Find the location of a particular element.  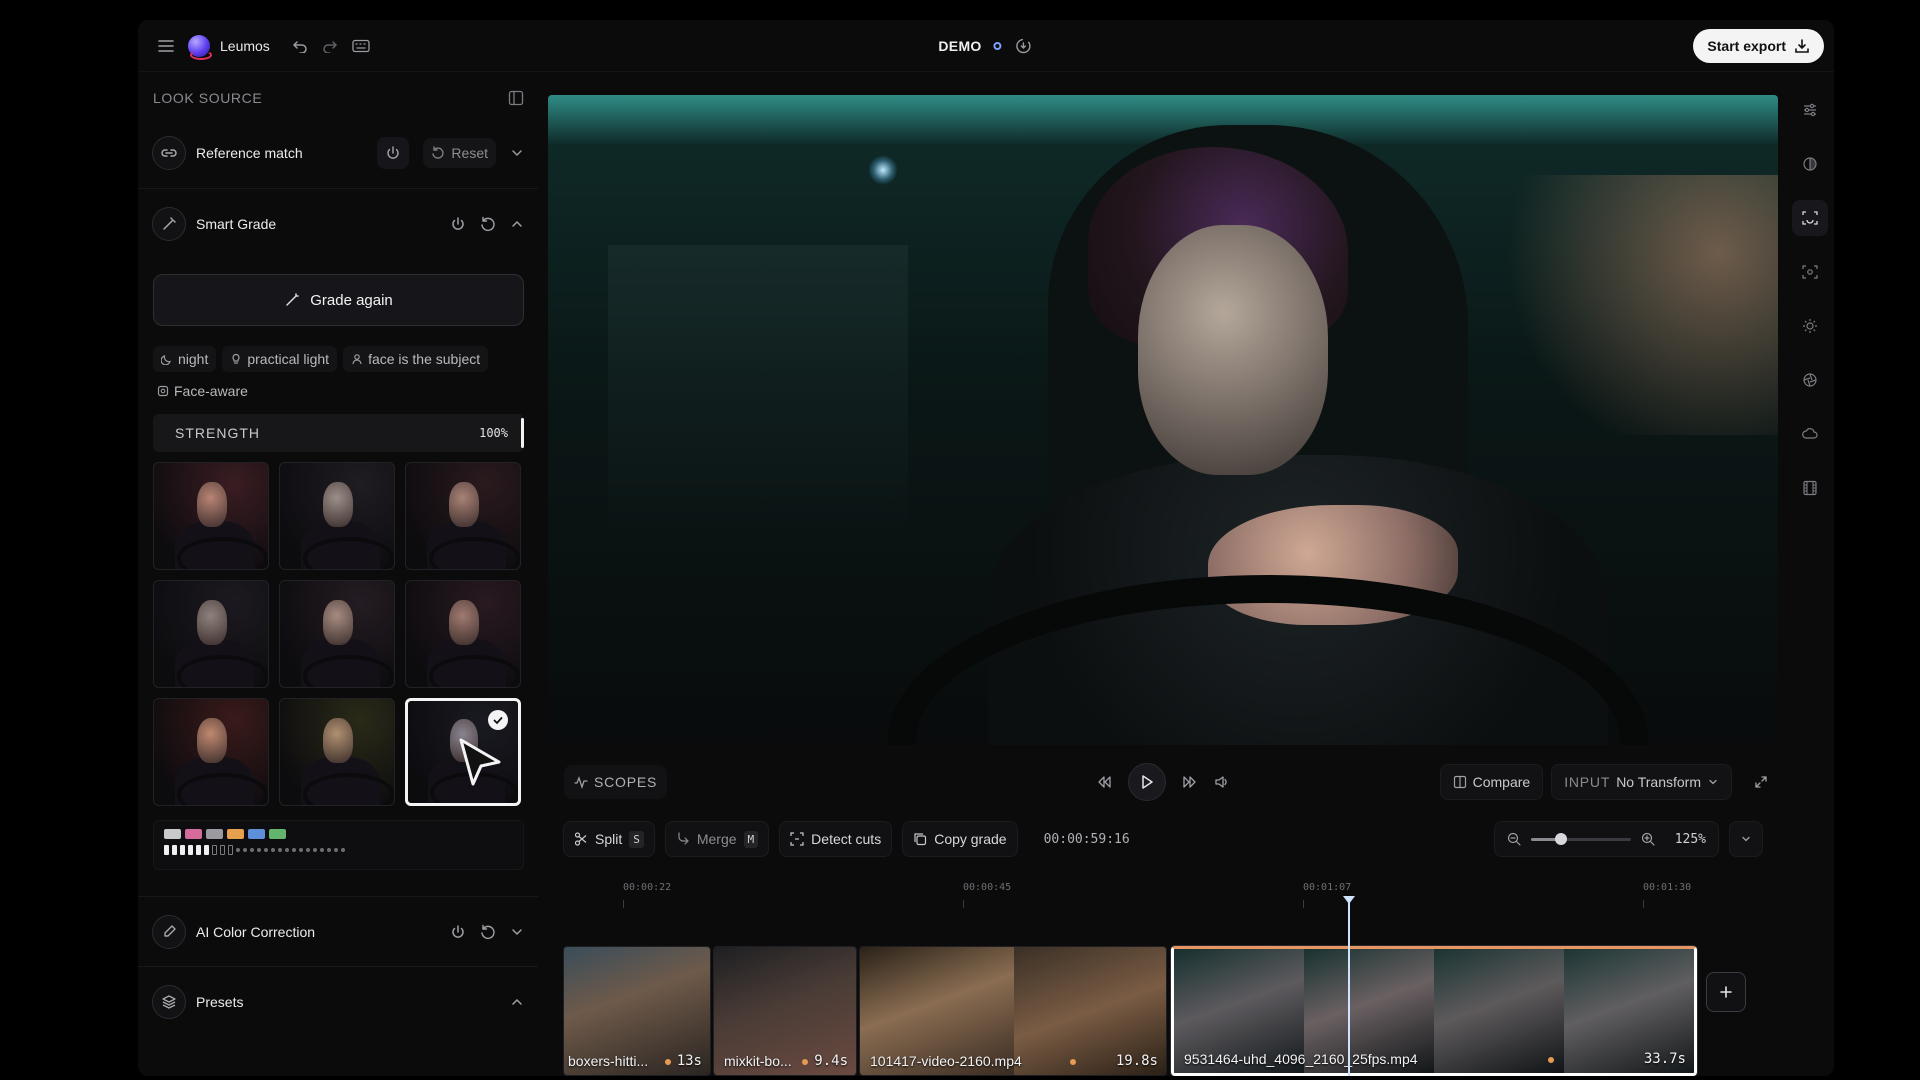

palette-bars is located at coordinates (338, 850).